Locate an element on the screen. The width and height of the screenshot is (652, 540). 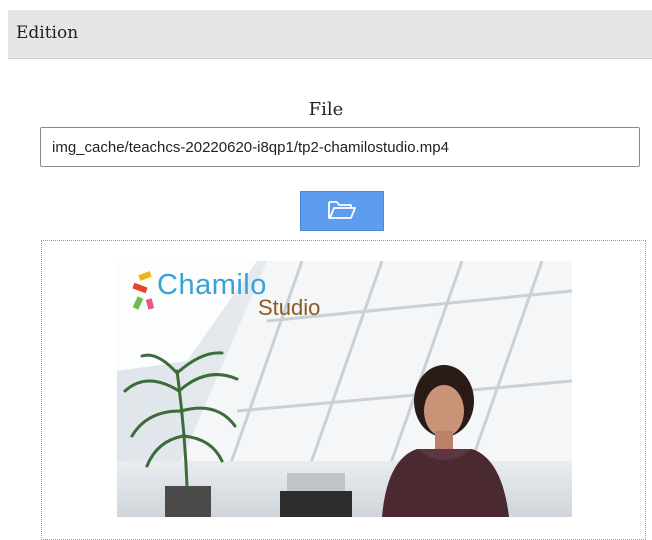
file-label: File is located at coordinates (326, 109).